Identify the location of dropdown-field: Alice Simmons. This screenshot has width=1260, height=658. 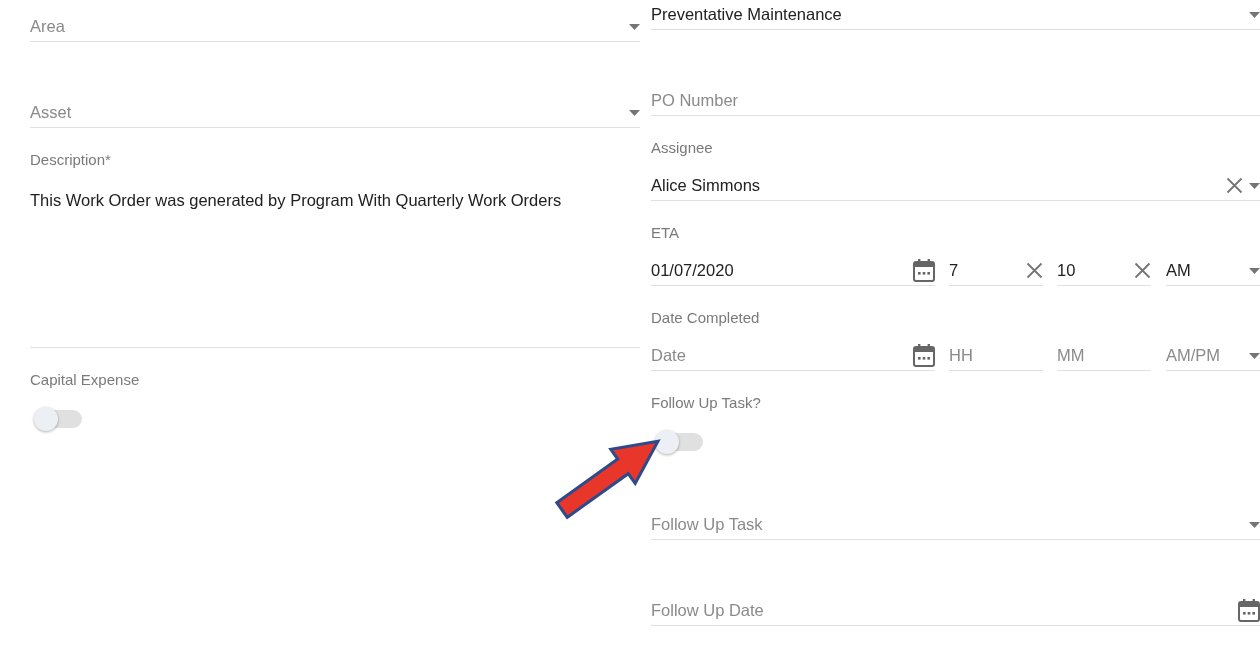
(935, 185).